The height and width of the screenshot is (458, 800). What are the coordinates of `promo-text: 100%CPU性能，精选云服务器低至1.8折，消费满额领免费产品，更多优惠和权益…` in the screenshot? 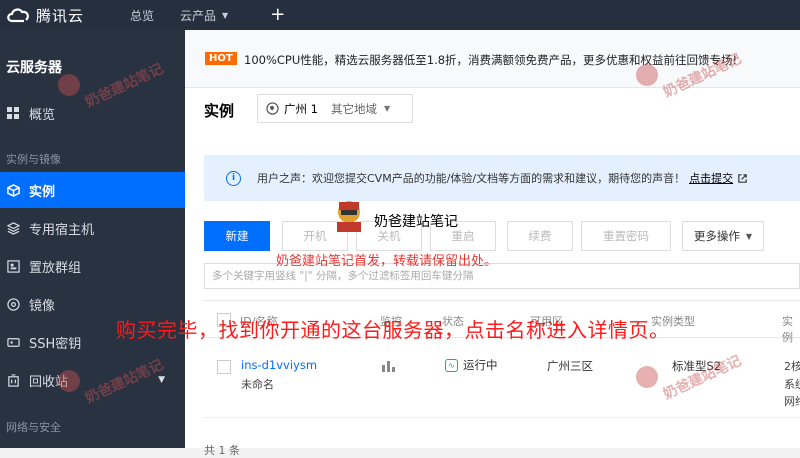 It's located at (490, 60).